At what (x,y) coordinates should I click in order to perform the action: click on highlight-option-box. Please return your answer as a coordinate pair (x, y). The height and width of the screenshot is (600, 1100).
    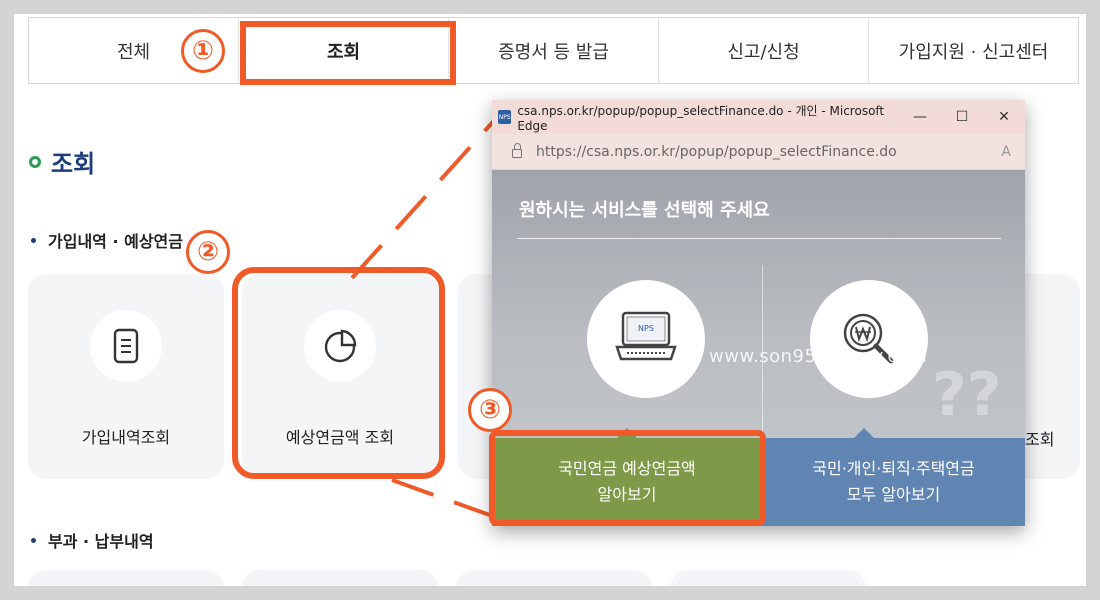
    Looking at the image, I should click on (627, 478).